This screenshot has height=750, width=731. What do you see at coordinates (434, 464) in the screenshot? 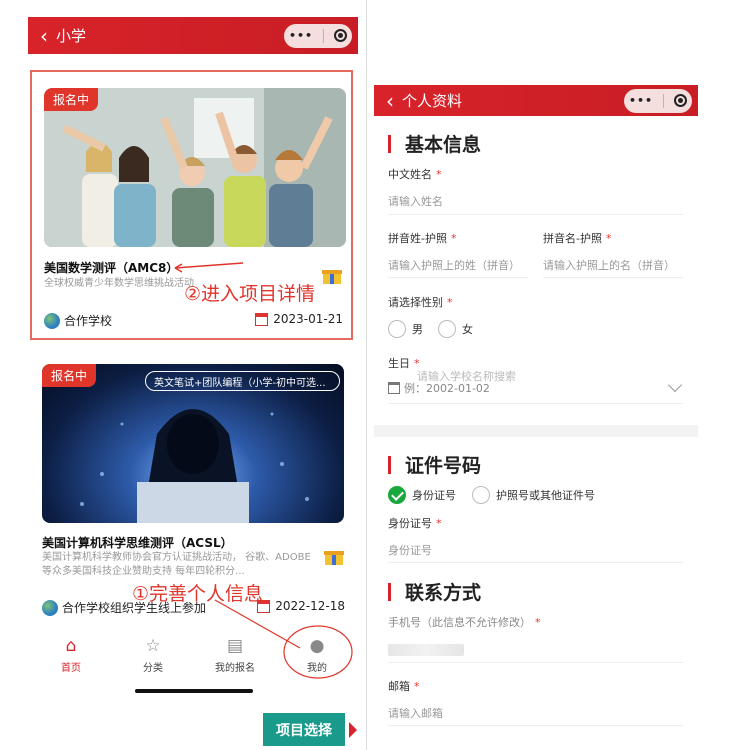
I see `section-id-number: 证件号码` at bounding box center [434, 464].